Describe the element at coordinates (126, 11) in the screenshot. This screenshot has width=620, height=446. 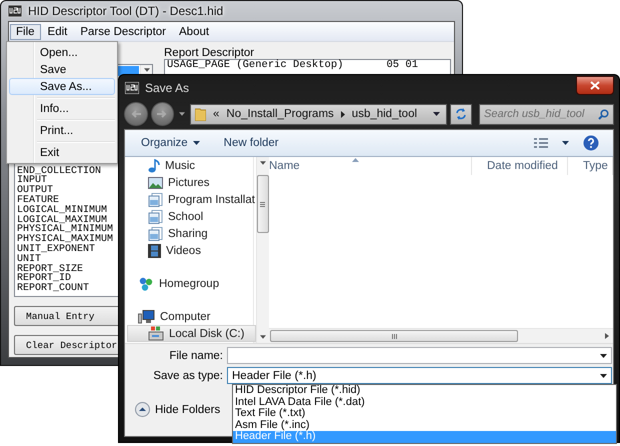
I see `window-title: HID Descriptor Tool (DT) - Desc1.hid` at that location.